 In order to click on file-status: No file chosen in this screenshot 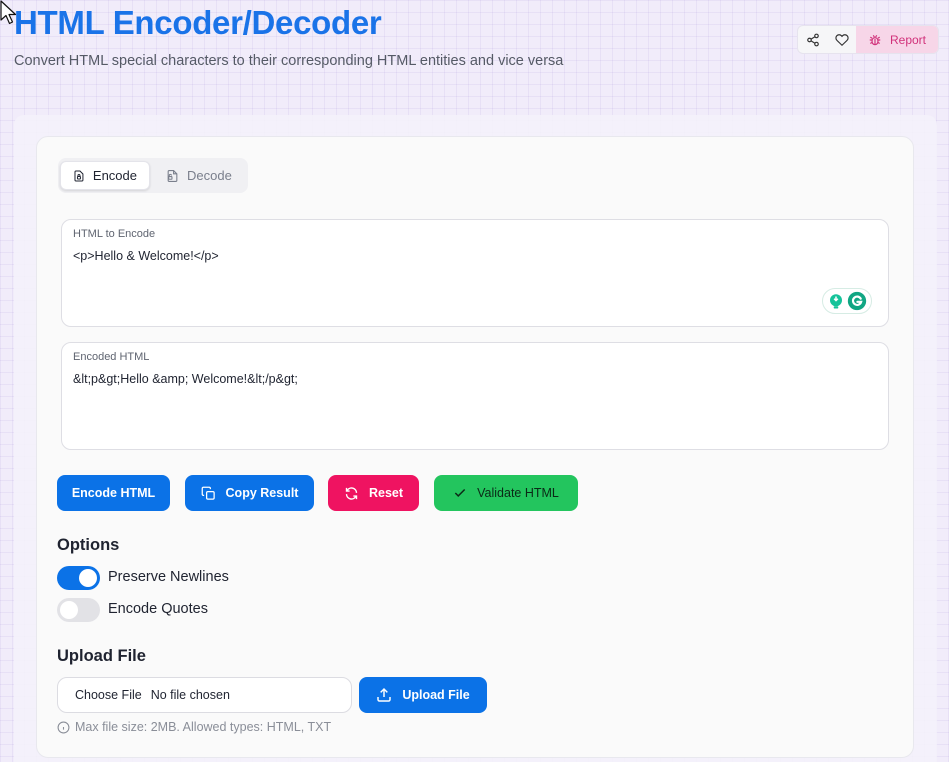, I will do `click(190, 695)`.